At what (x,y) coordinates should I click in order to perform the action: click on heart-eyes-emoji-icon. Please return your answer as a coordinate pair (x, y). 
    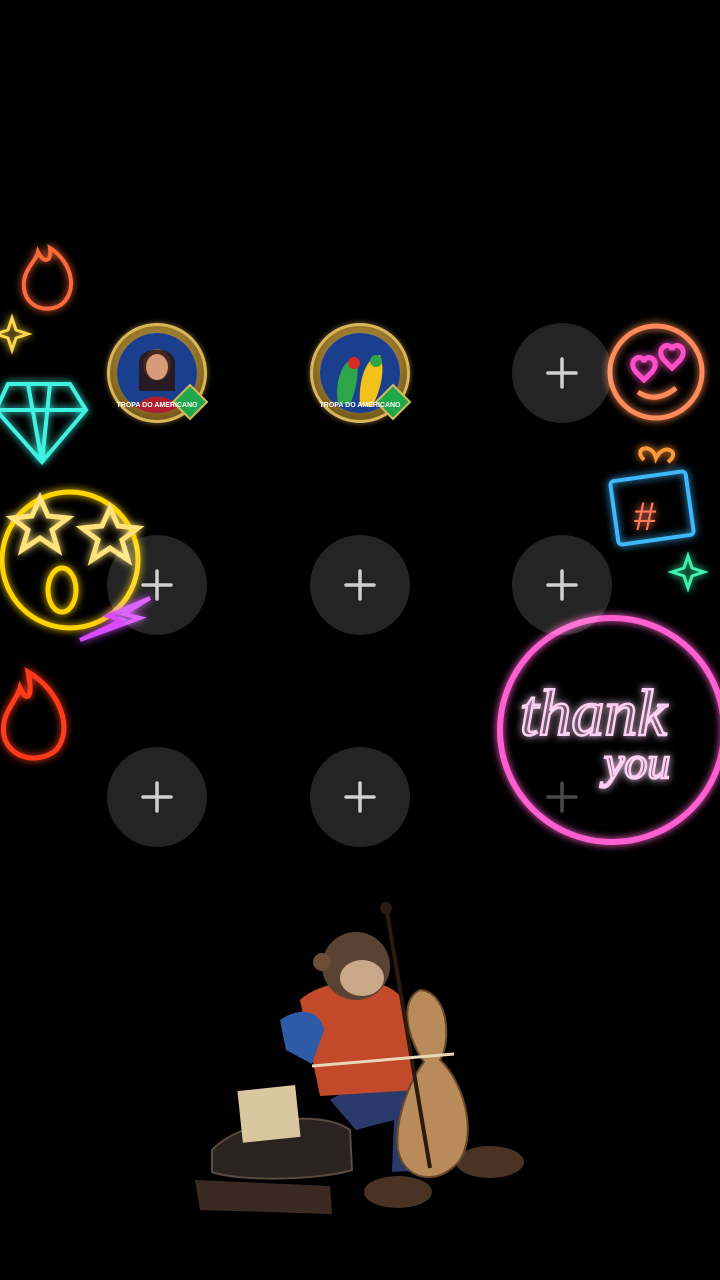
    Looking at the image, I should click on (656, 372).